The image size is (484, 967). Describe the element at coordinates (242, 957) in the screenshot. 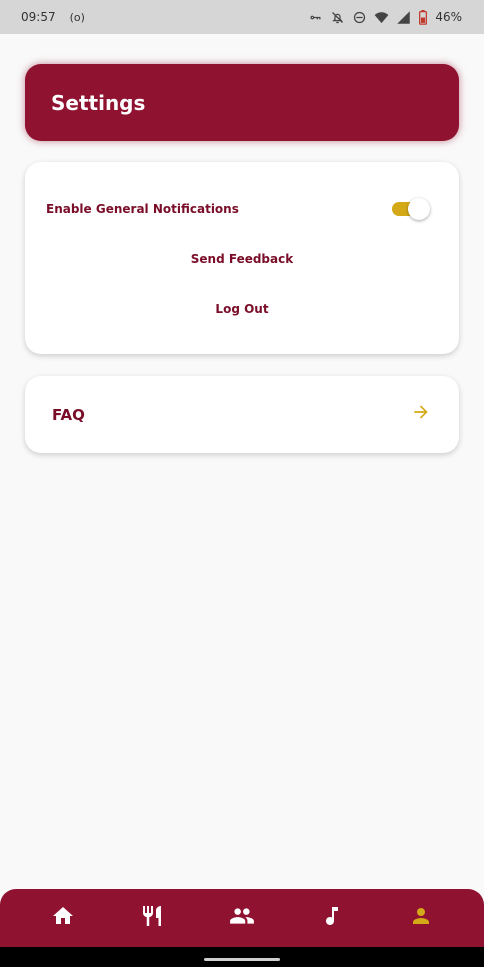

I see `system-nav-bar` at that location.